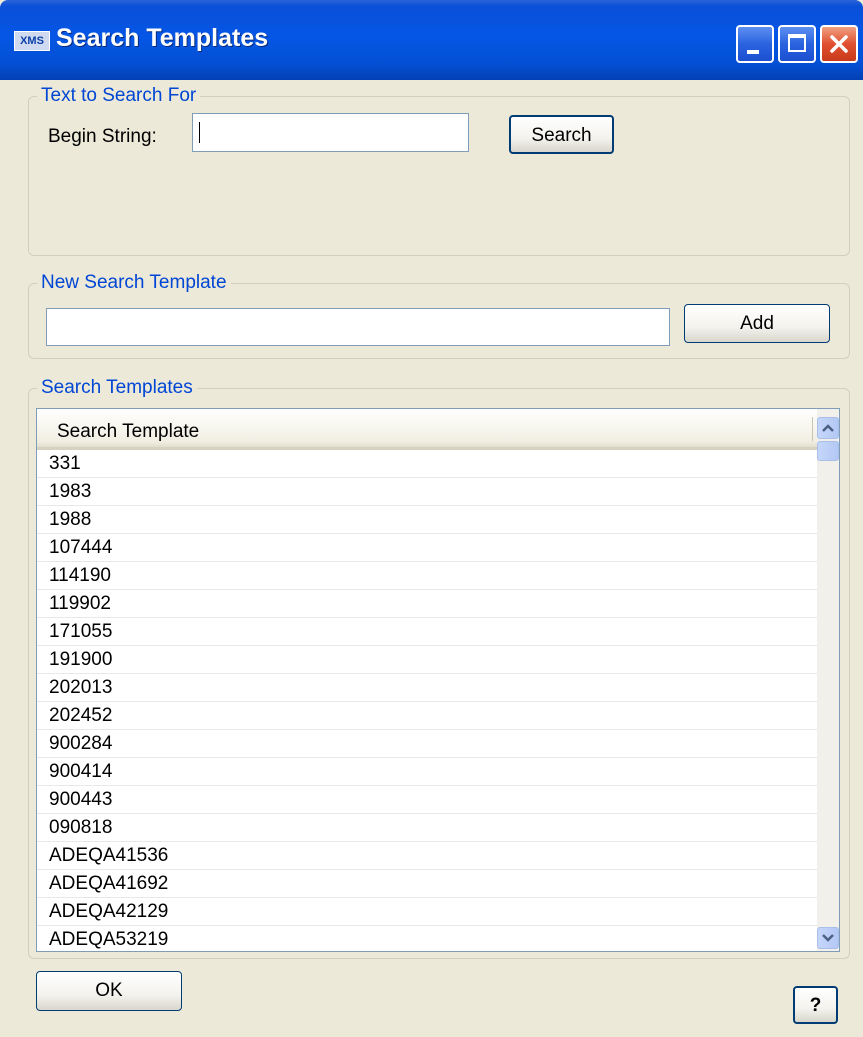 The width and height of the screenshot is (863, 1037). Describe the element at coordinates (427, 744) in the screenshot. I see `list-item: 900284` at that location.